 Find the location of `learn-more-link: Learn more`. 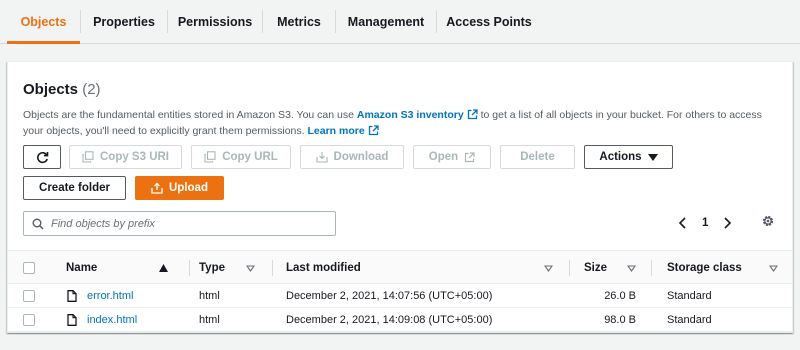

learn-more-link: Learn more is located at coordinates (335, 131).